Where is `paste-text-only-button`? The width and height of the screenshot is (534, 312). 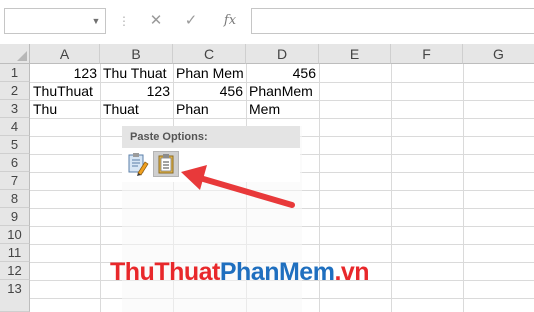
paste-text-only-button is located at coordinates (166, 164).